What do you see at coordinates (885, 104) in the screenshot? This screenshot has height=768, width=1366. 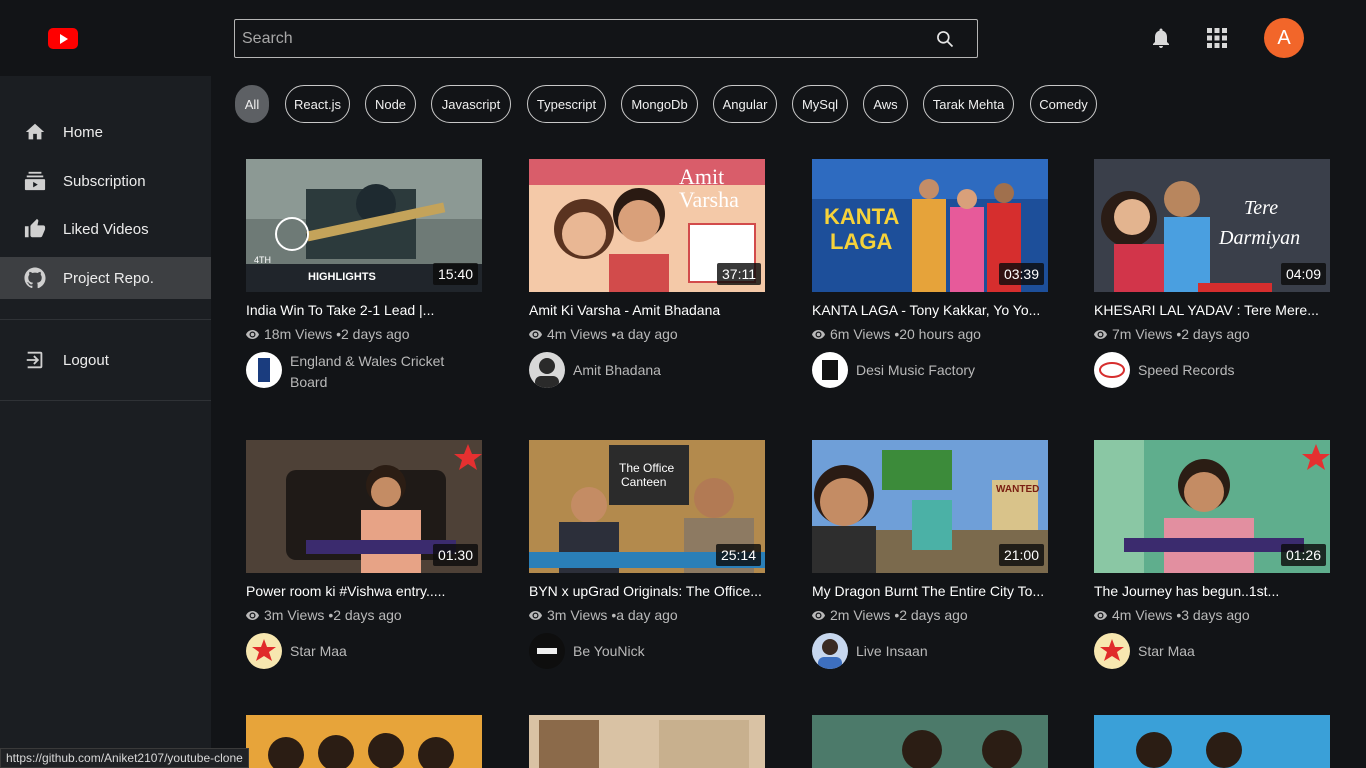 I see `chip-aws: Aws` at bounding box center [885, 104].